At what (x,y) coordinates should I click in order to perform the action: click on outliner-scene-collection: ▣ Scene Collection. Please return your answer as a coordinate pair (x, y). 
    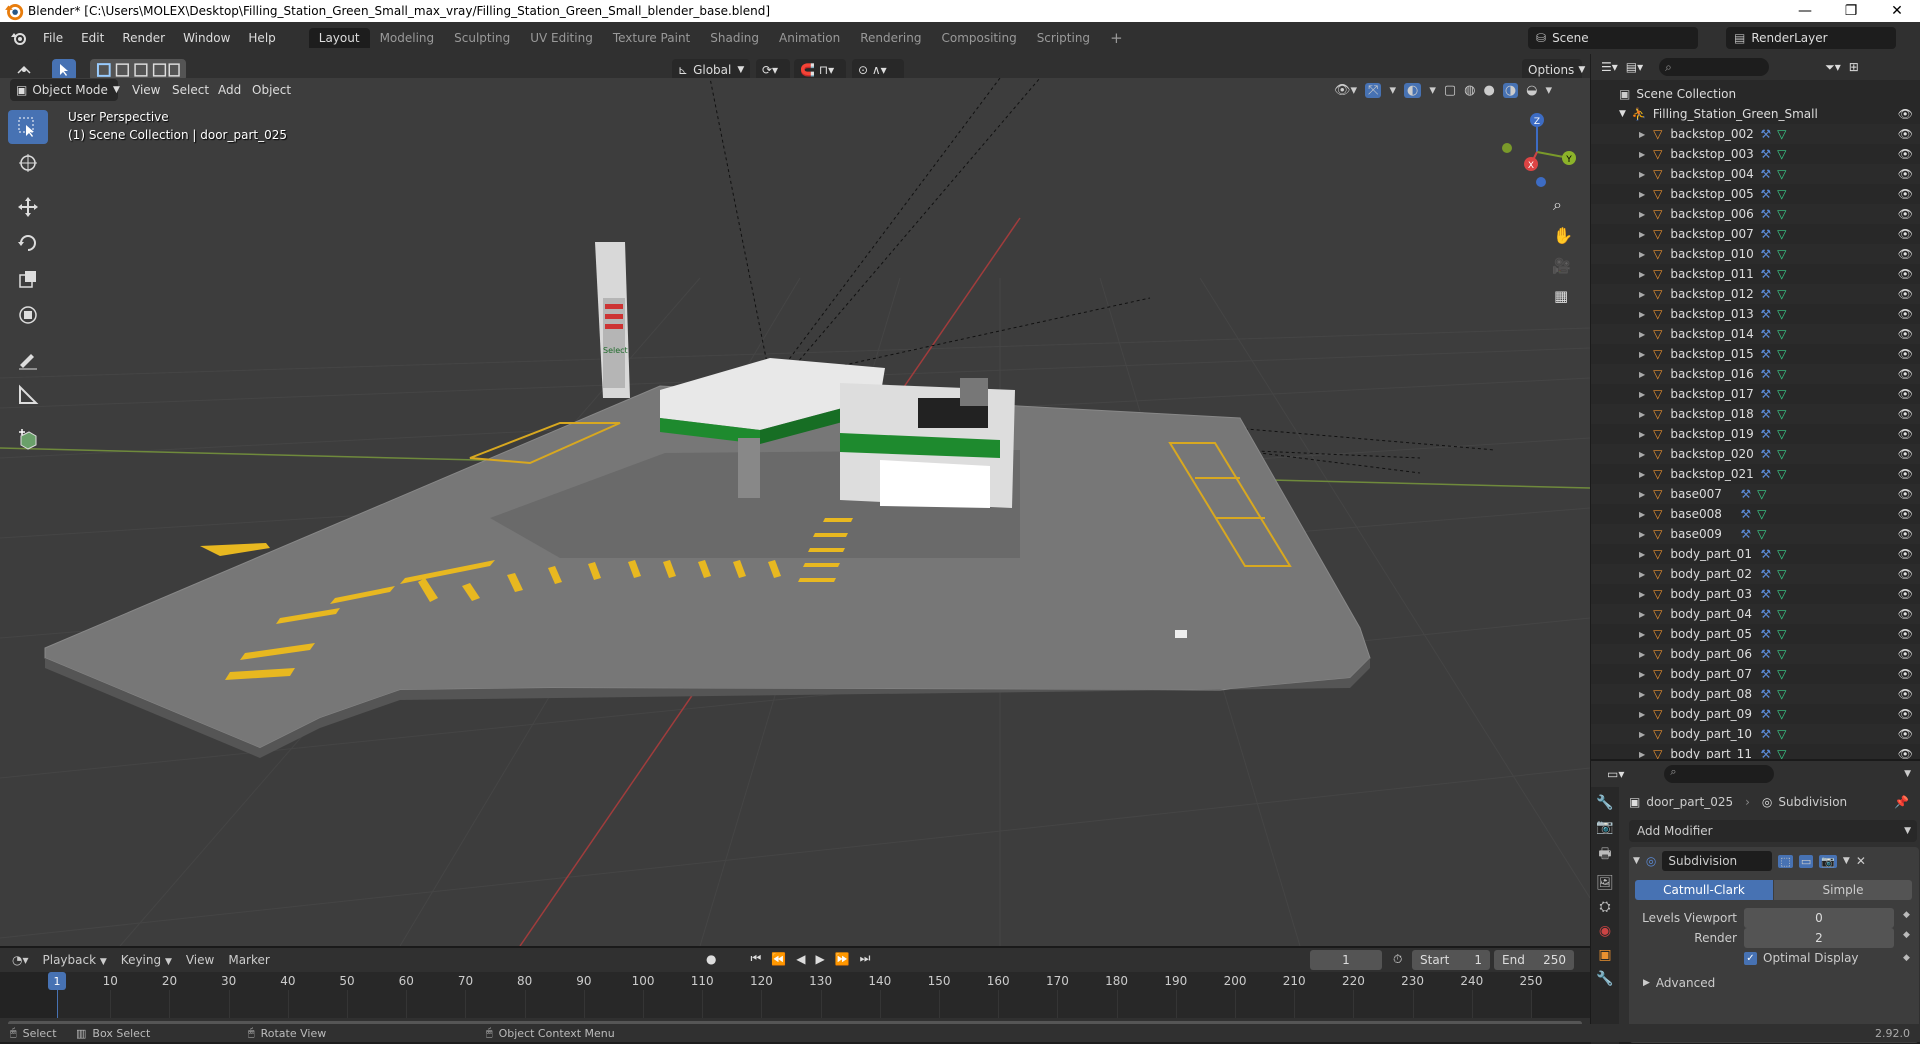
    Looking at the image, I should click on (1755, 94).